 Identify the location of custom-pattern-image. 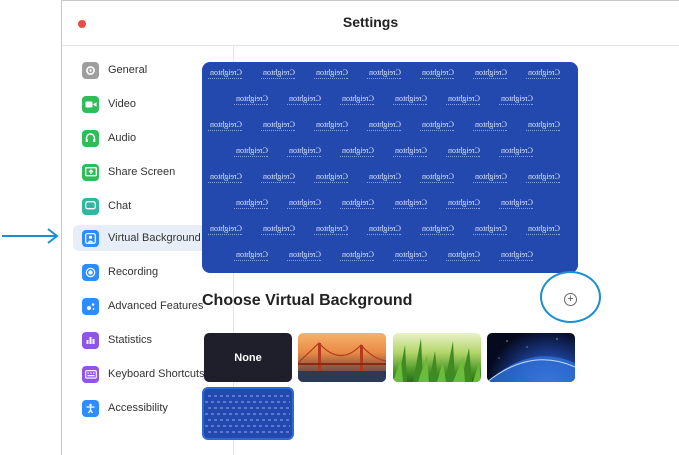
(247, 414).